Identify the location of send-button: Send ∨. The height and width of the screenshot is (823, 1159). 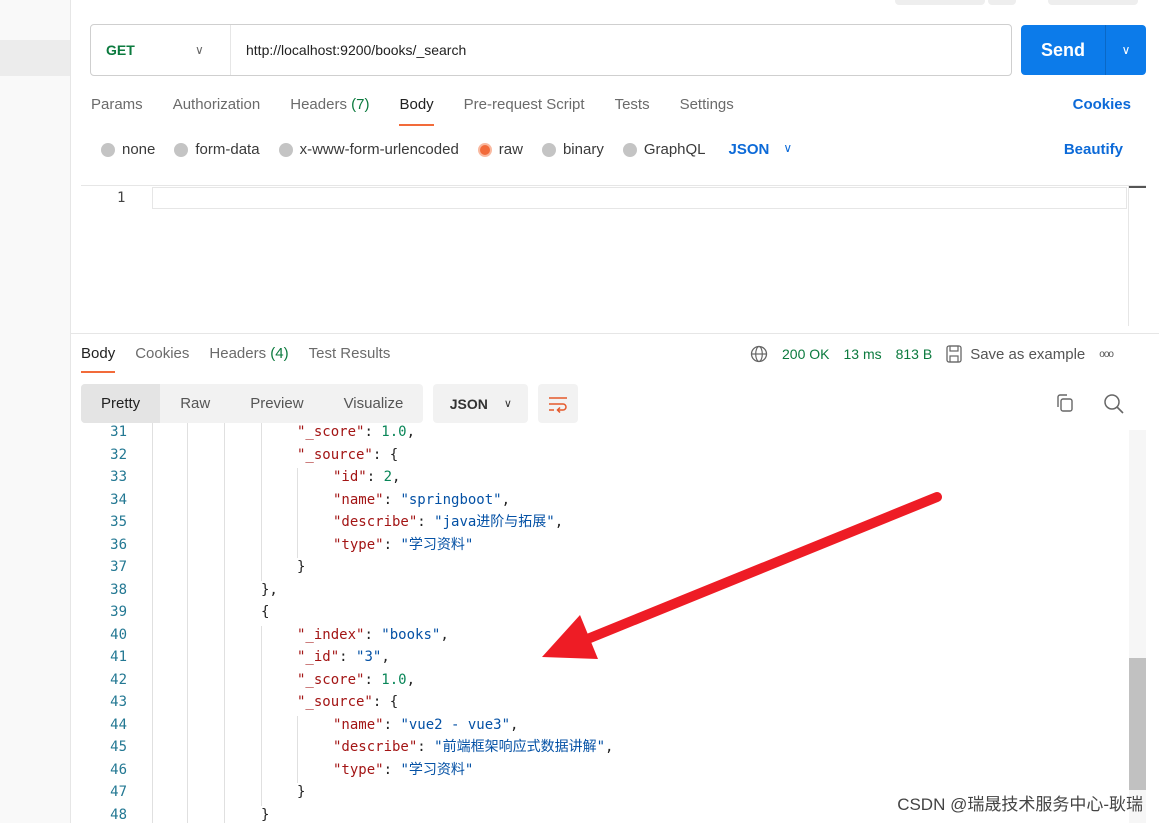
(1083, 50).